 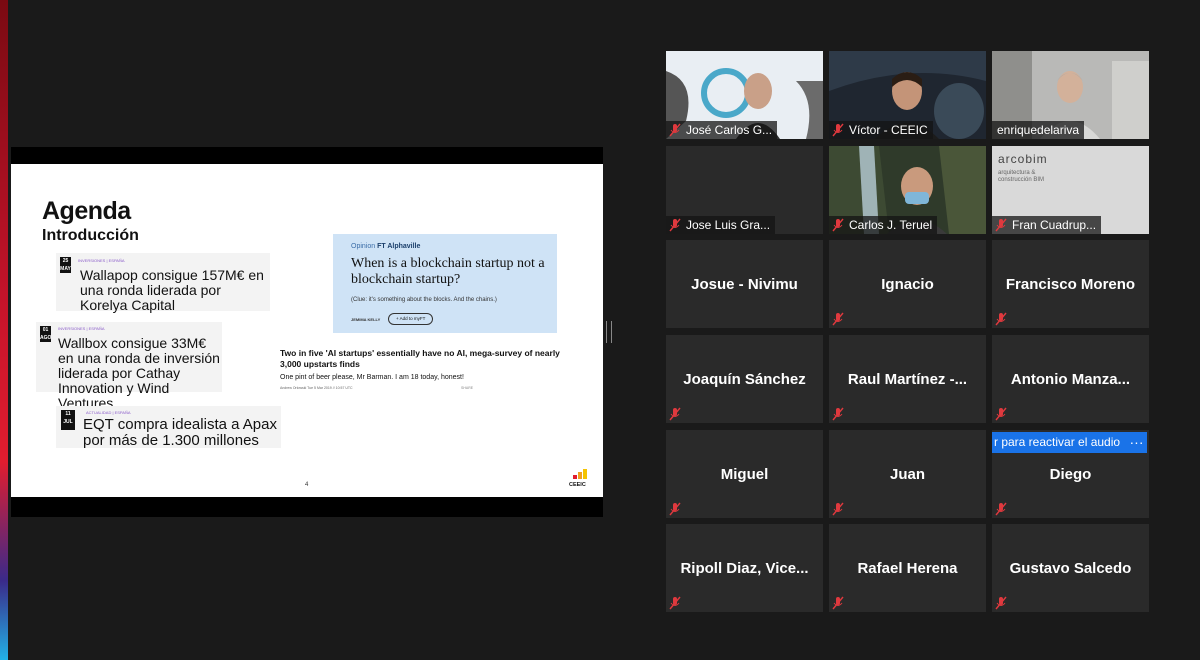 I want to click on ft-author: JEMIMA KELLY, so click(x=366, y=319).